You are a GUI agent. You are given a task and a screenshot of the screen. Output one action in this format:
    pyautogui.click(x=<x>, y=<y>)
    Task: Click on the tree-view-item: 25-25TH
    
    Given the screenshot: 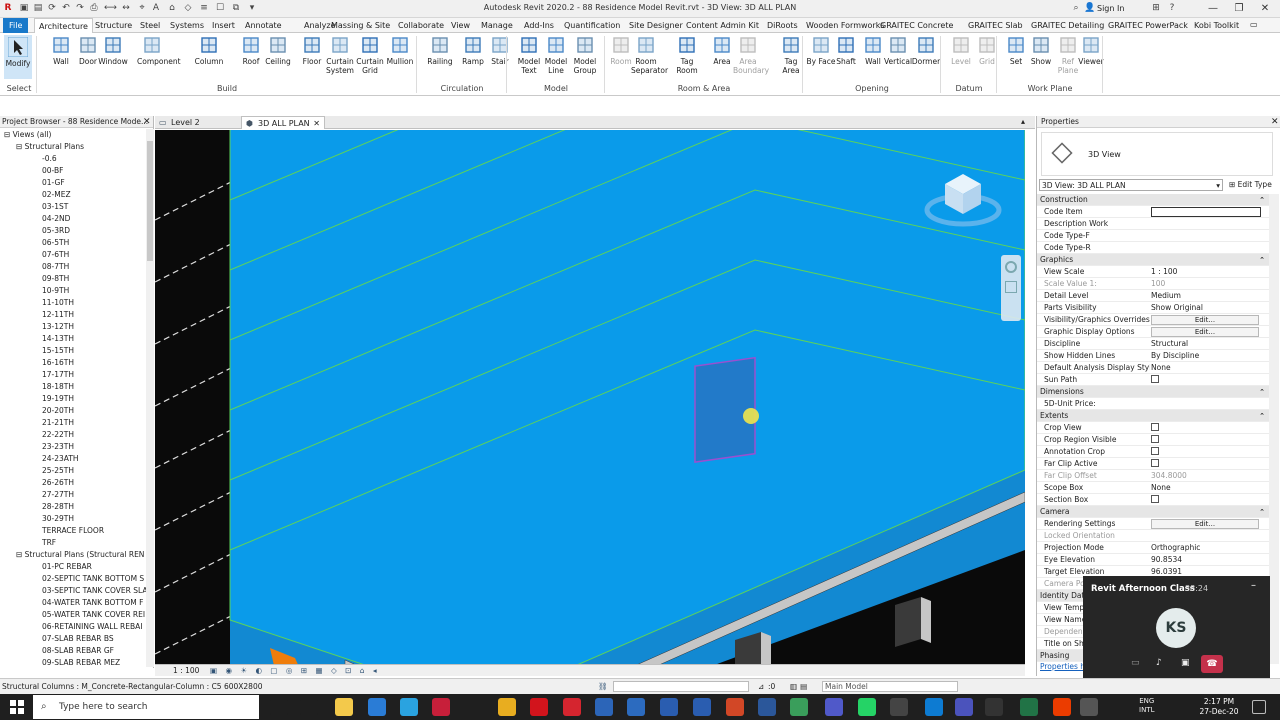 What is the action you would take?
    pyautogui.click(x=73, y=471)
    